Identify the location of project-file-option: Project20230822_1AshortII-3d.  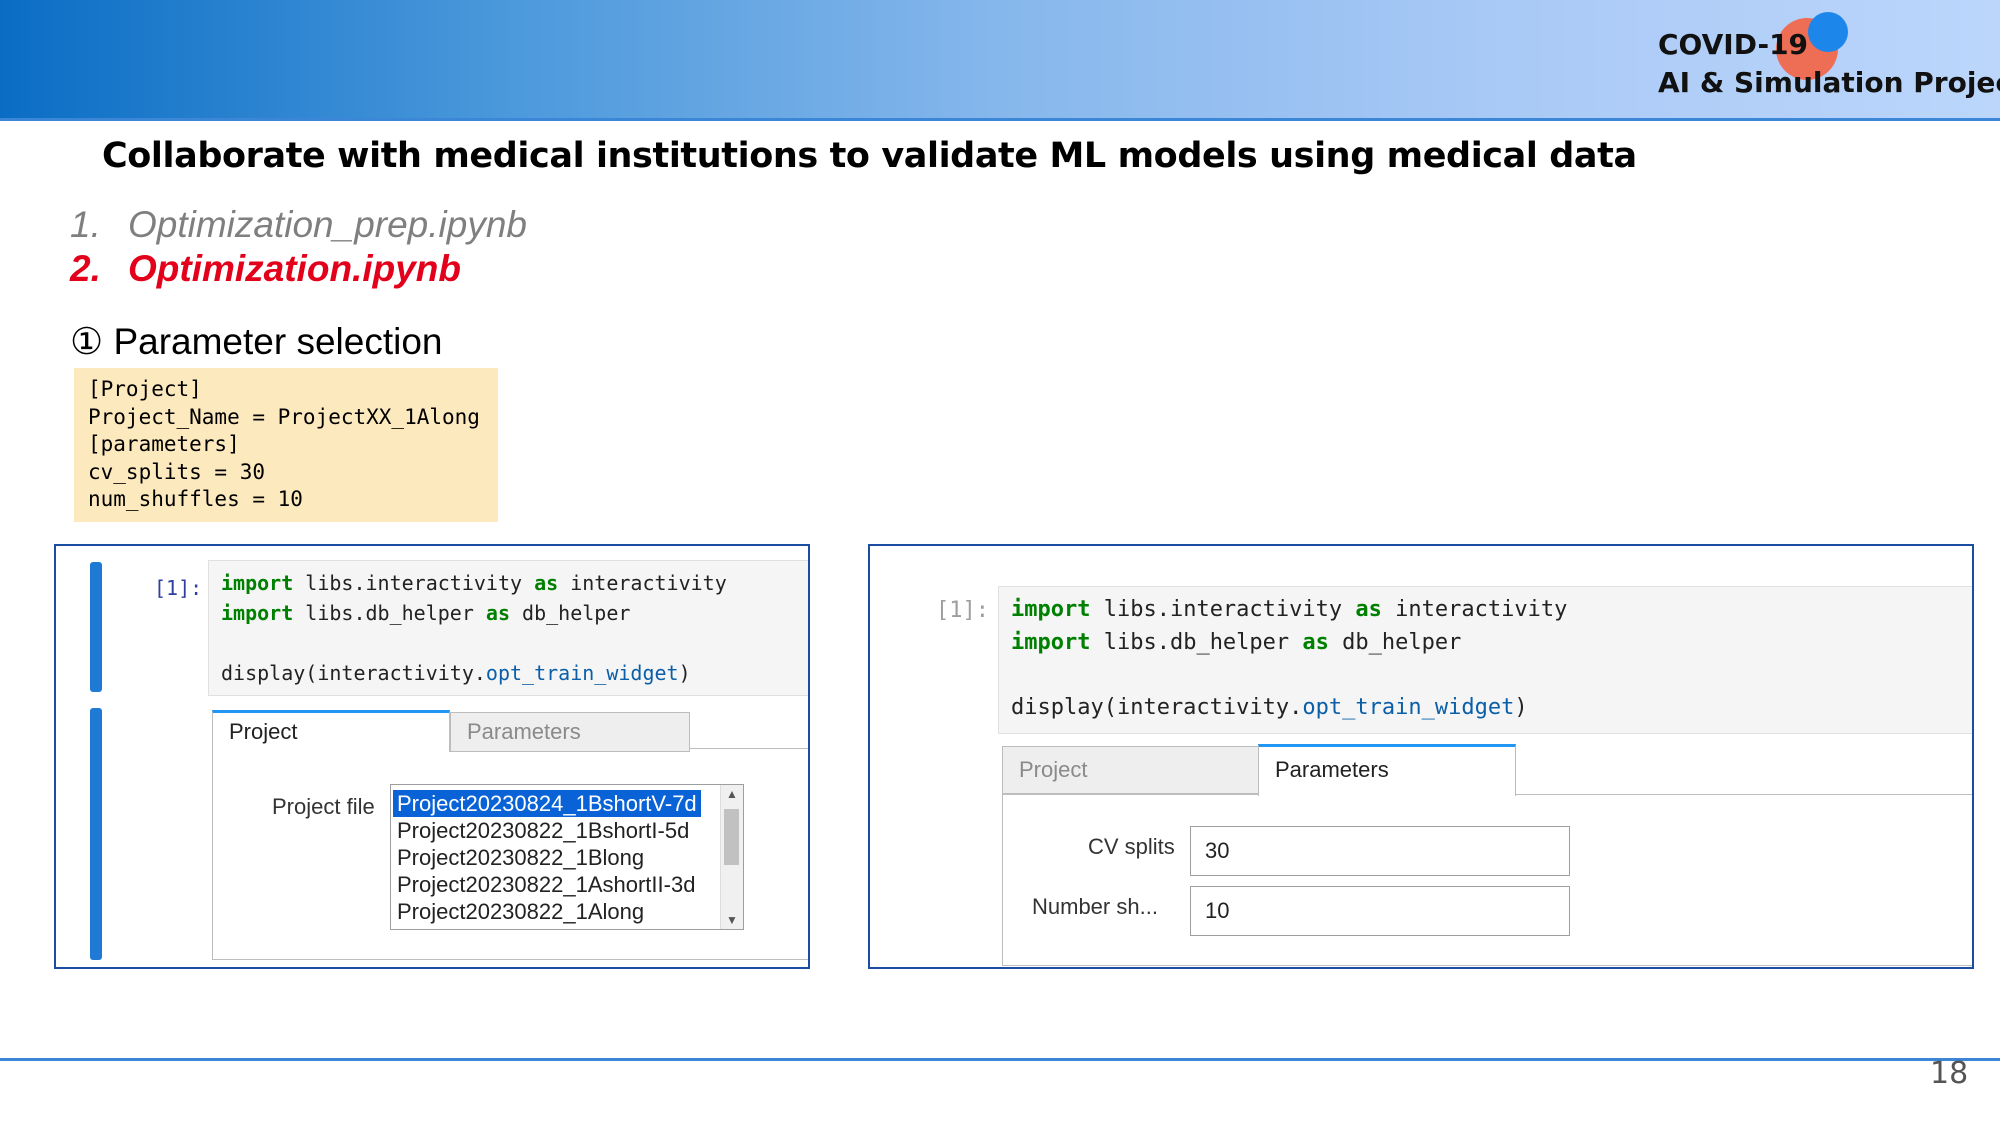
(546, 884).